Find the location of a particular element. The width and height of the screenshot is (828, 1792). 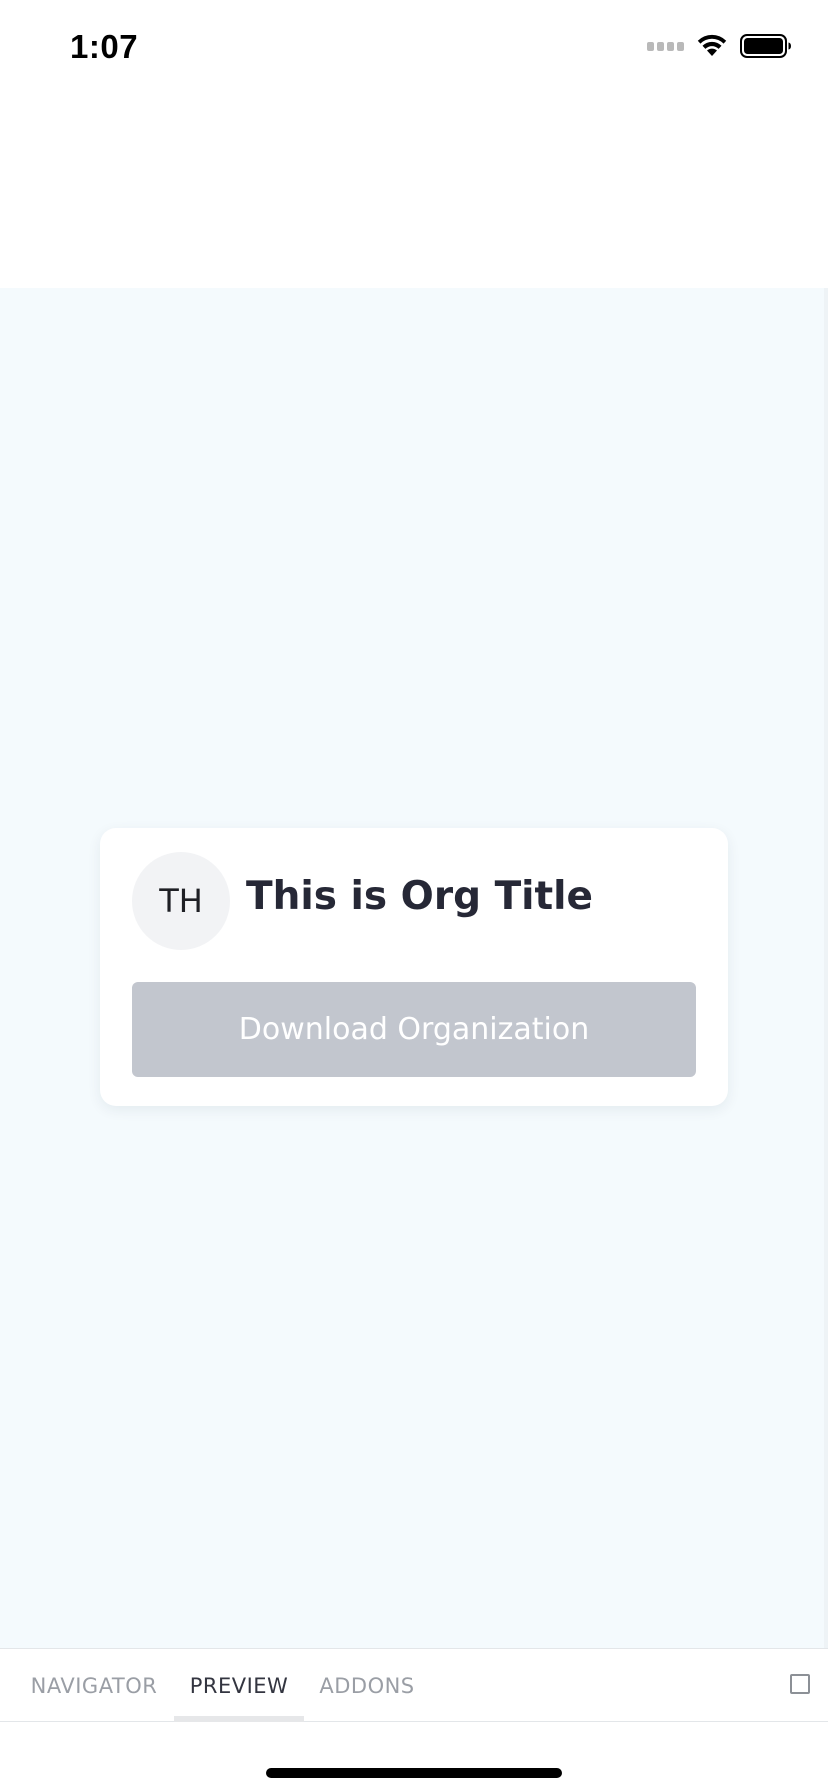

avatar: TH is located at coordinates (181, 901).